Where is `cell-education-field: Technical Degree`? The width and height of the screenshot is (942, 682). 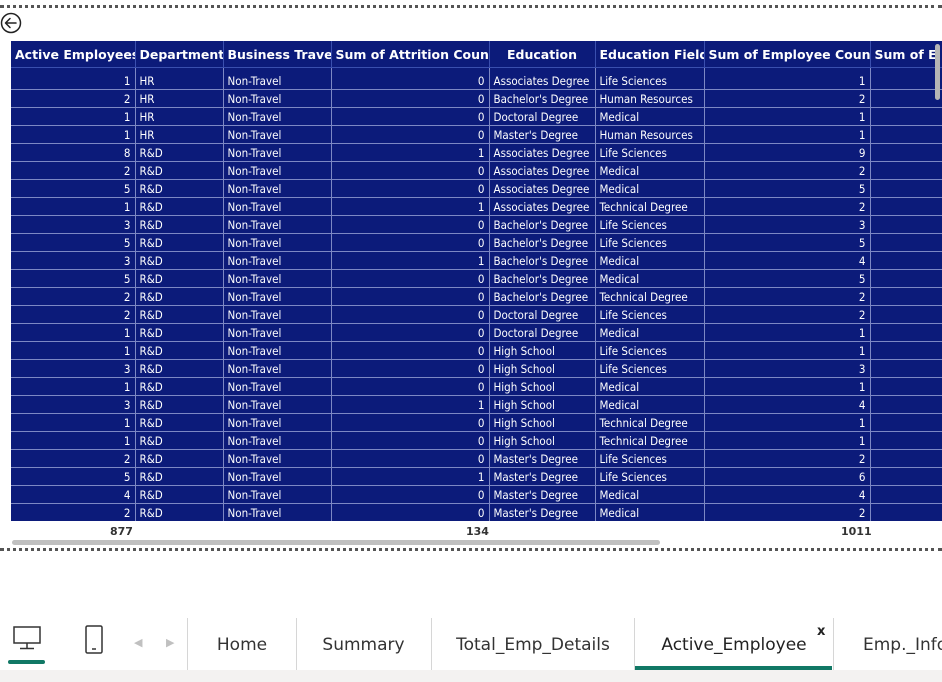 cell-education-field: Technical Degree is located at coordinates (650, 296).